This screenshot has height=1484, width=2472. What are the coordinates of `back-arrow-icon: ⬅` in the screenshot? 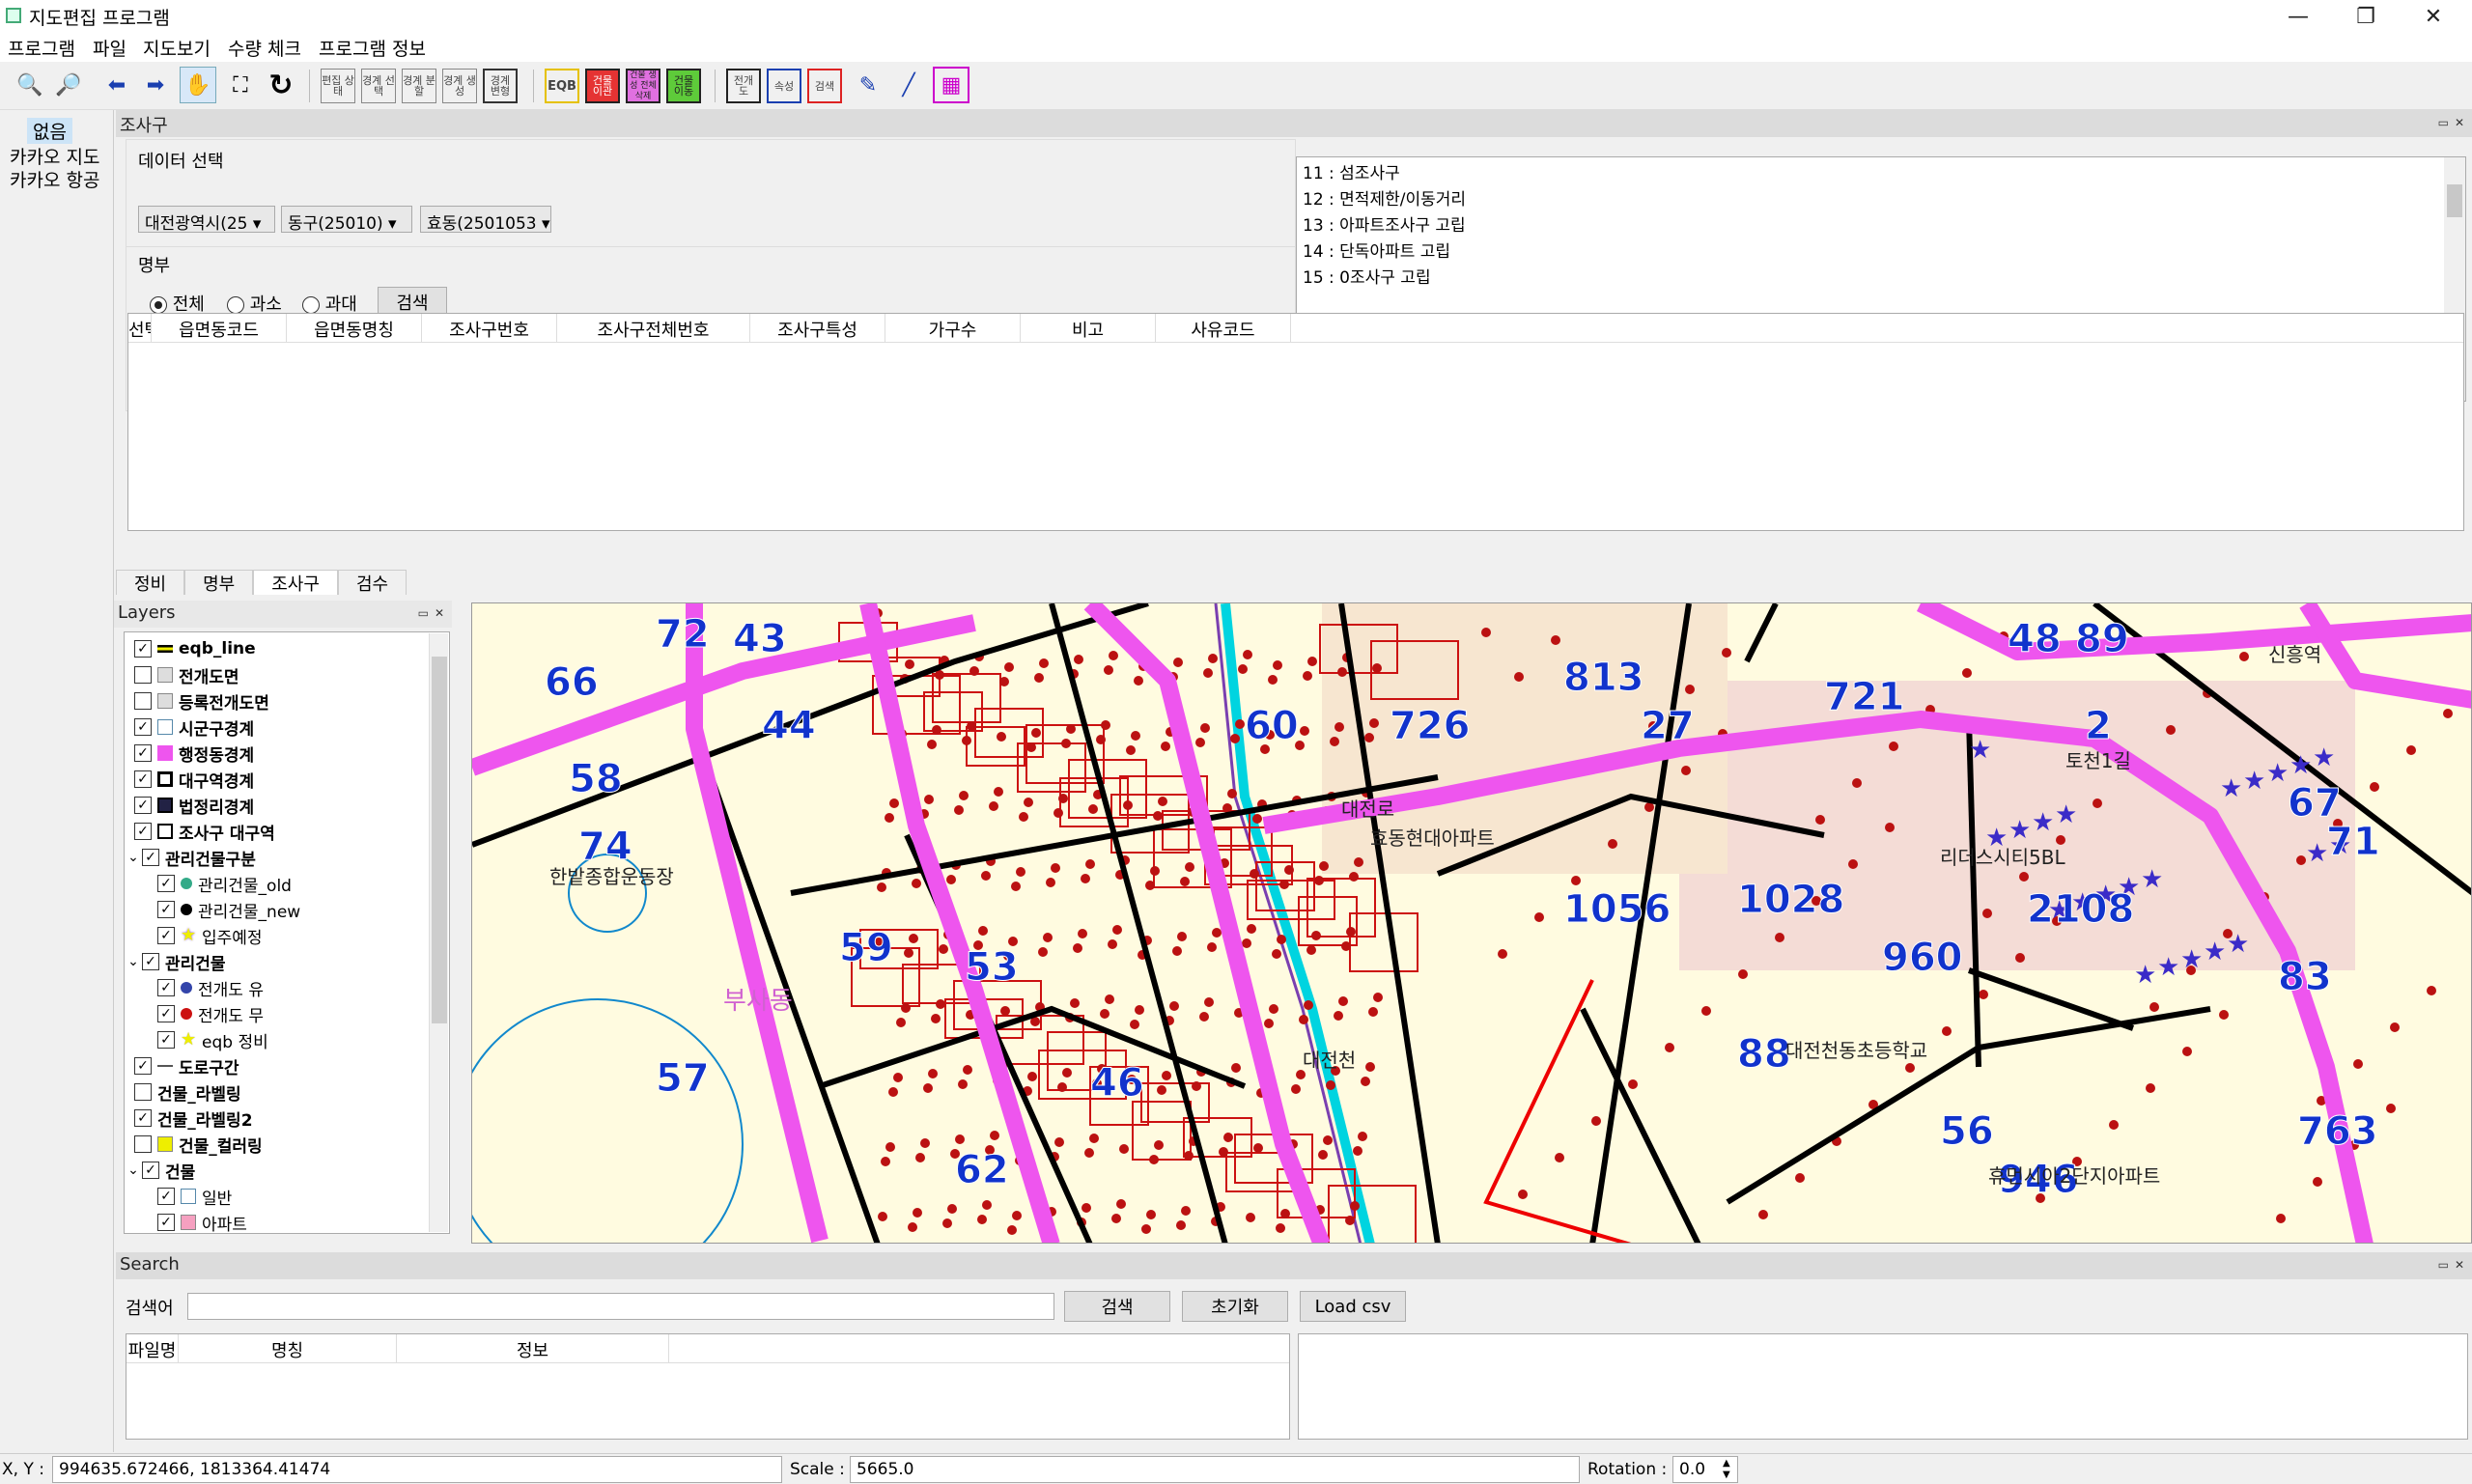 It's located at (116, 85).